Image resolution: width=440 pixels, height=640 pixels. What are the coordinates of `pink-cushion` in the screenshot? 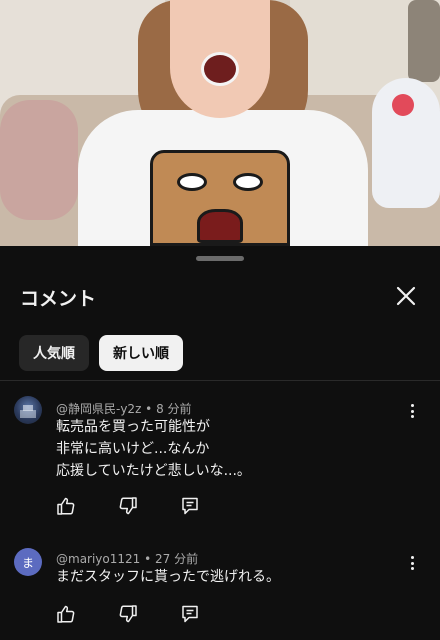 It's located at (39, 160).